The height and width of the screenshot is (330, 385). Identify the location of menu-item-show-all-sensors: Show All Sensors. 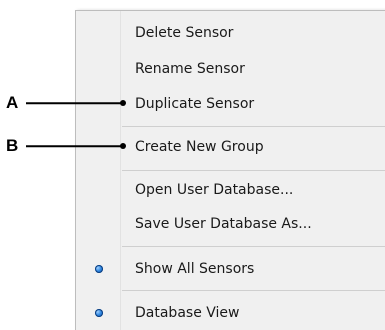
(230, 269).